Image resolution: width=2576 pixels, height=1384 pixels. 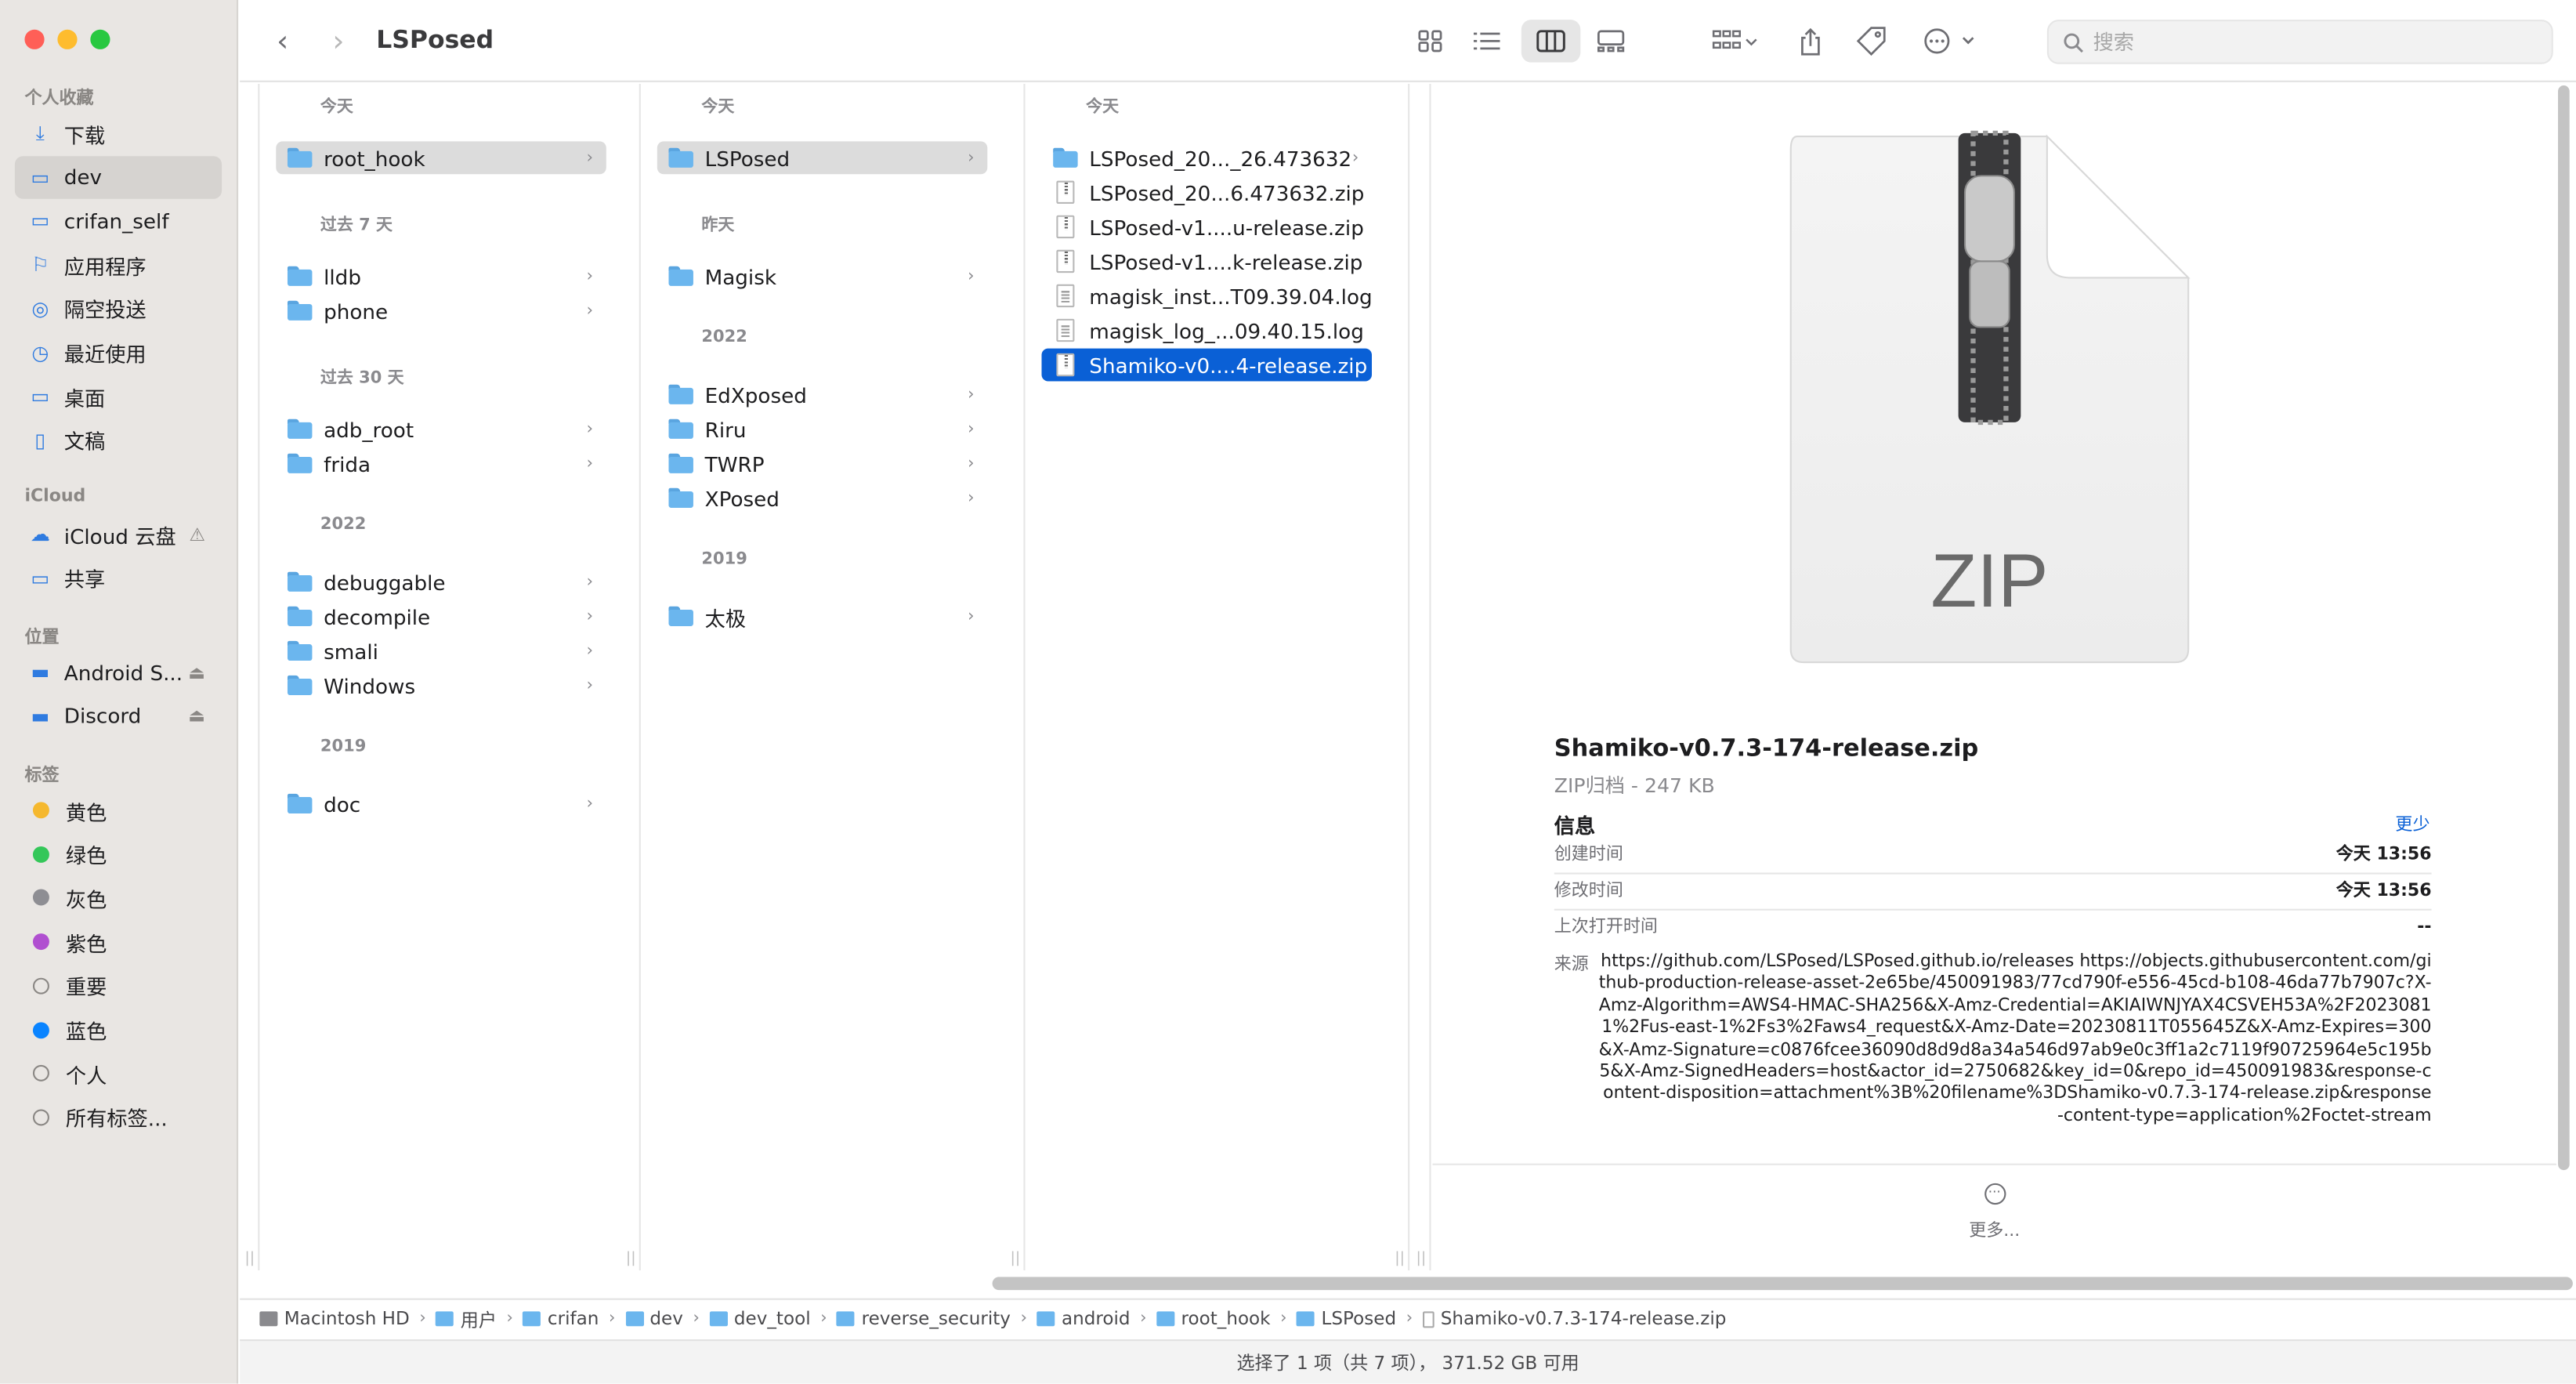 What do you see at coordinates (1572, 965) in the screenshot?
I see `source-label: 来源` at bounding box center [1572, 965].